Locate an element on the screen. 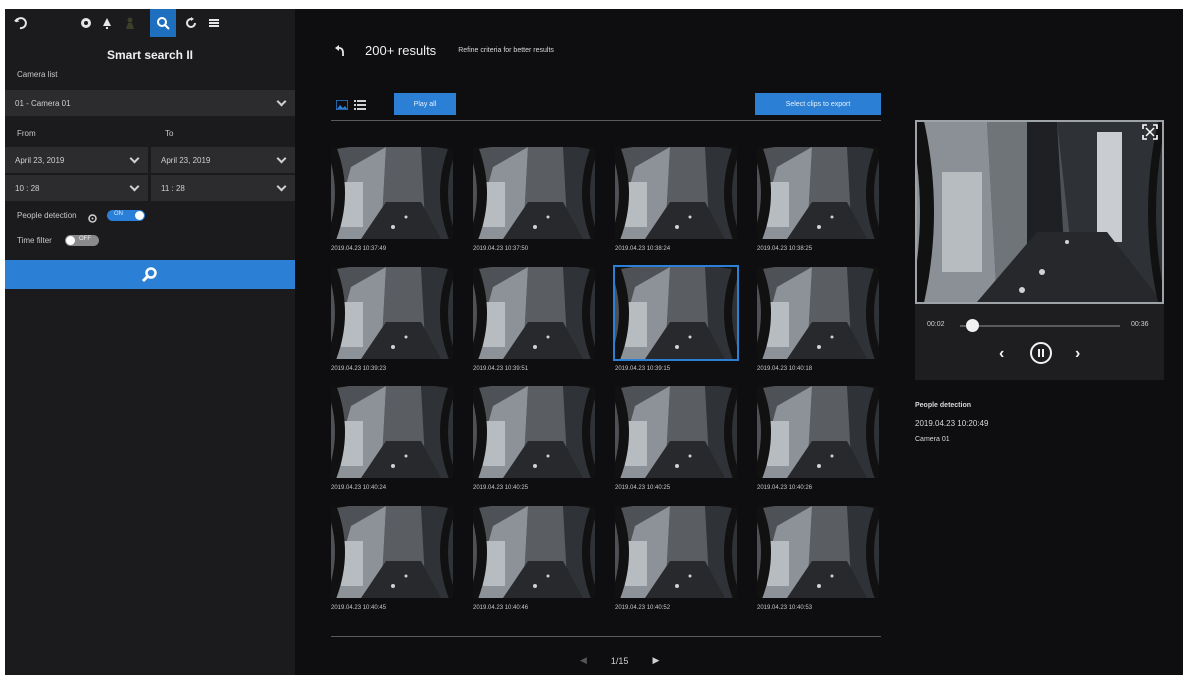 Image resolution: width=1187 pixels, height=675 pixels. to-time-select: 11 : 28 is located at coordinates (223, 188).